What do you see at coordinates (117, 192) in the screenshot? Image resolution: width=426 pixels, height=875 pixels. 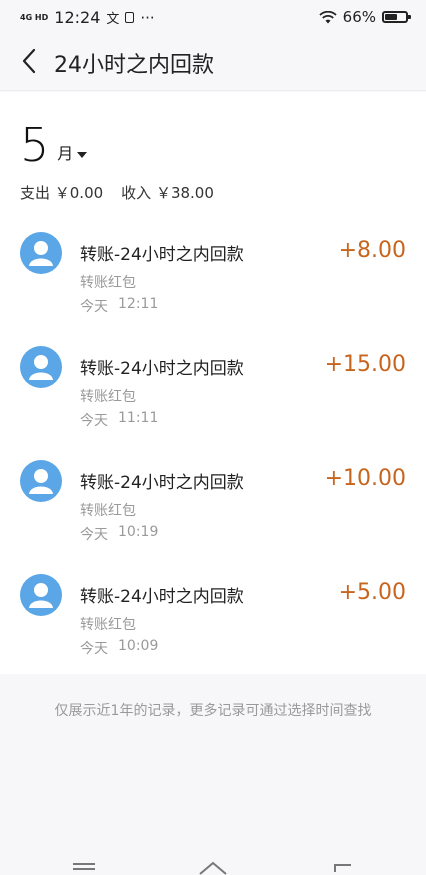 I see `month-summary: 支出 ￥0.00 收入 ￥38.00` at bounding box center [117, 192].